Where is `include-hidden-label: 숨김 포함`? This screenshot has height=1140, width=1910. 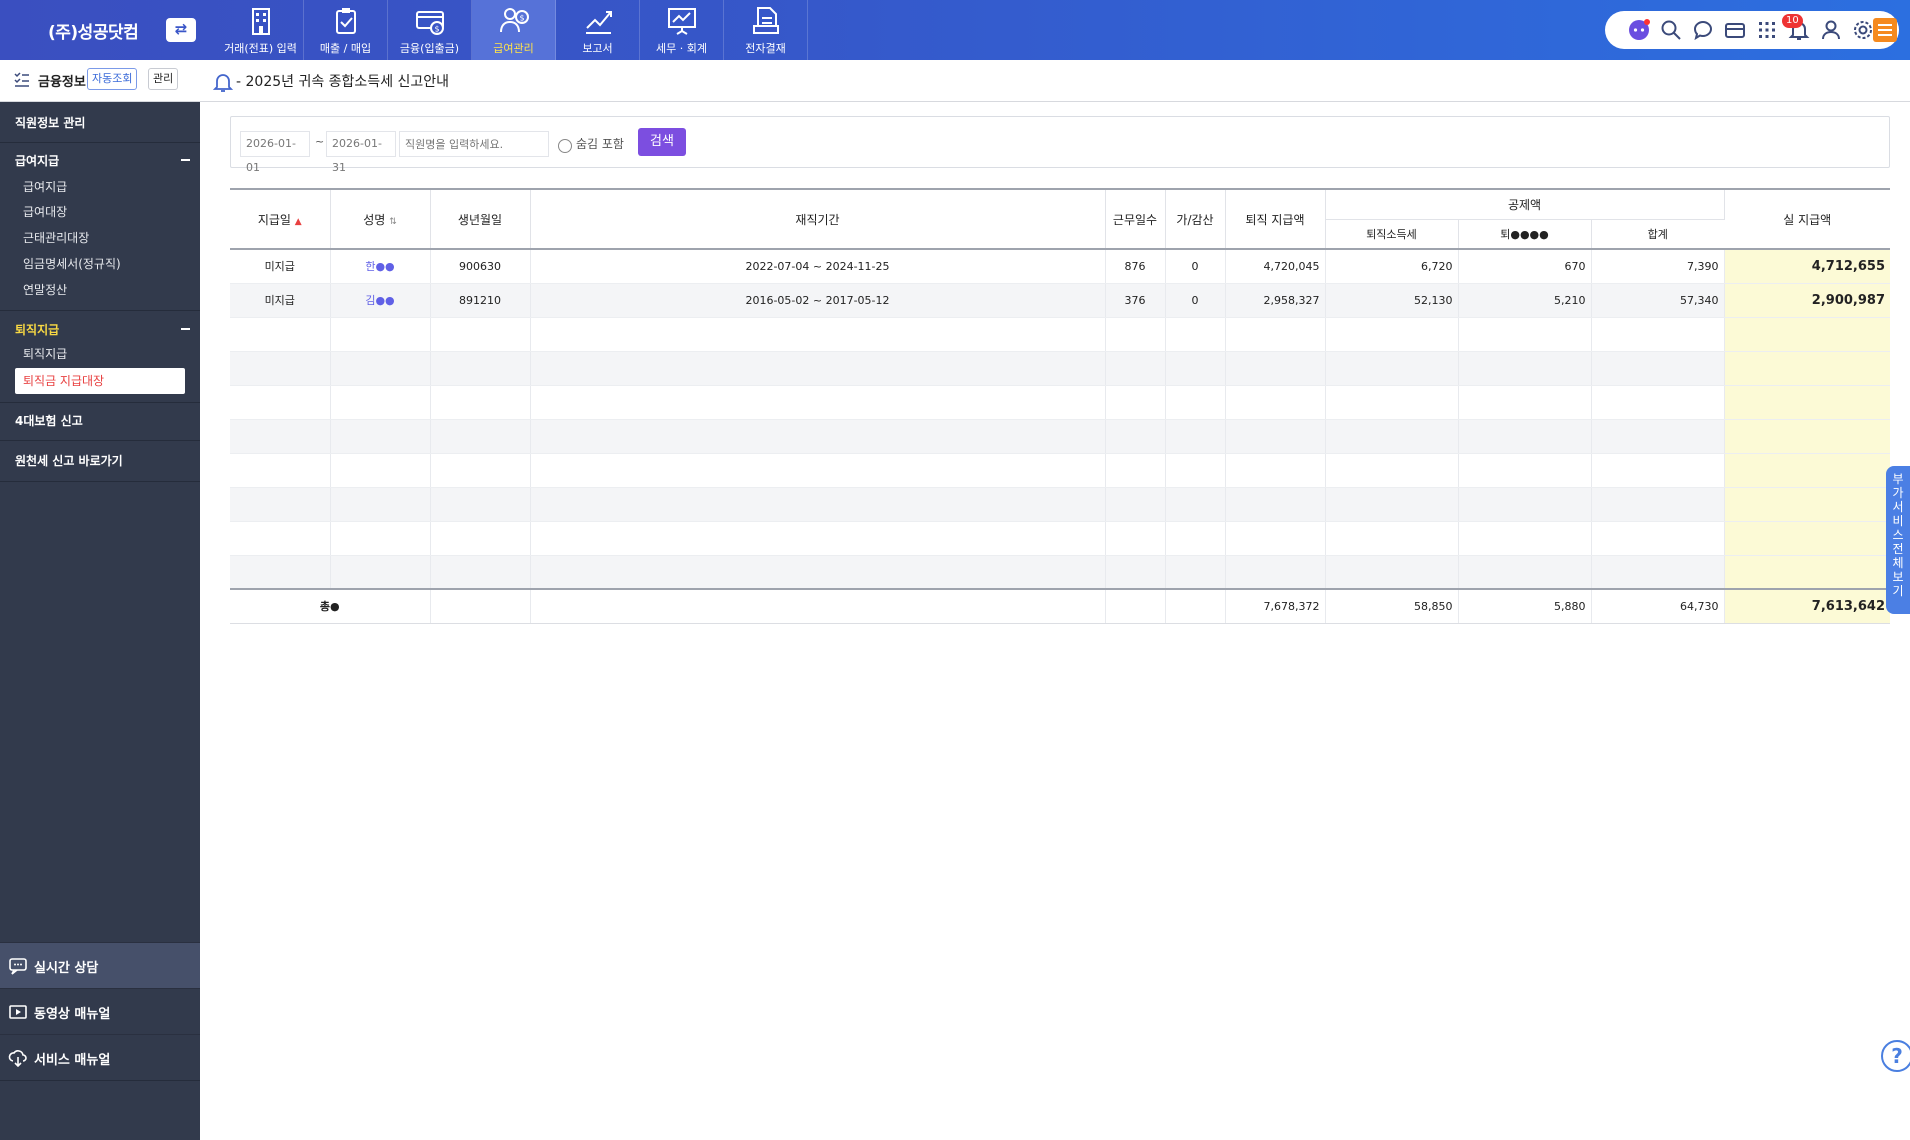
include-hidden-label: 숨김 포함 is located at coordinates (600, 144).